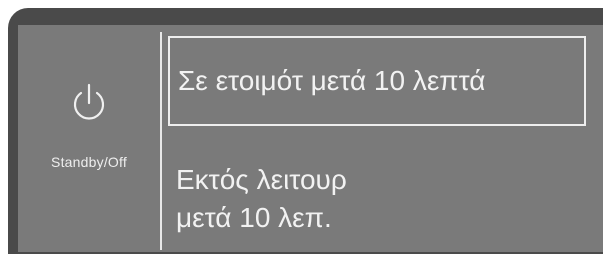 The width and height of the screenshot is (603, 262). What do you see at coordinates (89, 101) in the screenshot?
I see `power-icon` at bounding box center [89, 101].